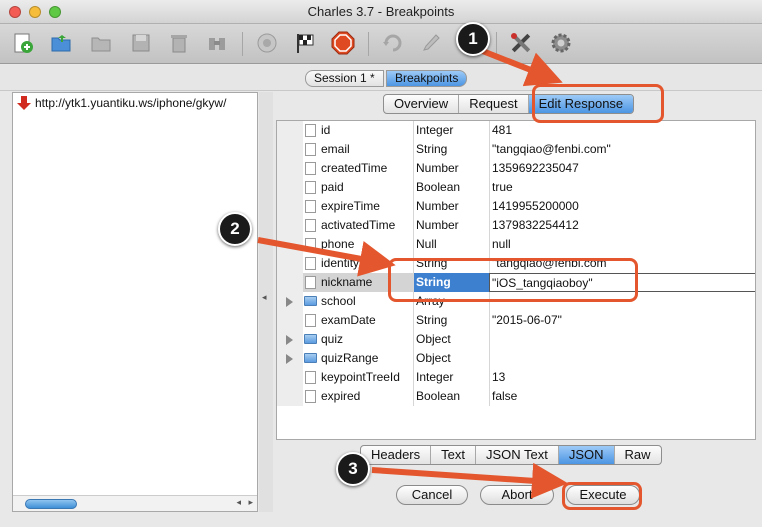 The width and height of the screenshot is (762, 527). I want to click on step-badge-3: 3, so click(353, 469).